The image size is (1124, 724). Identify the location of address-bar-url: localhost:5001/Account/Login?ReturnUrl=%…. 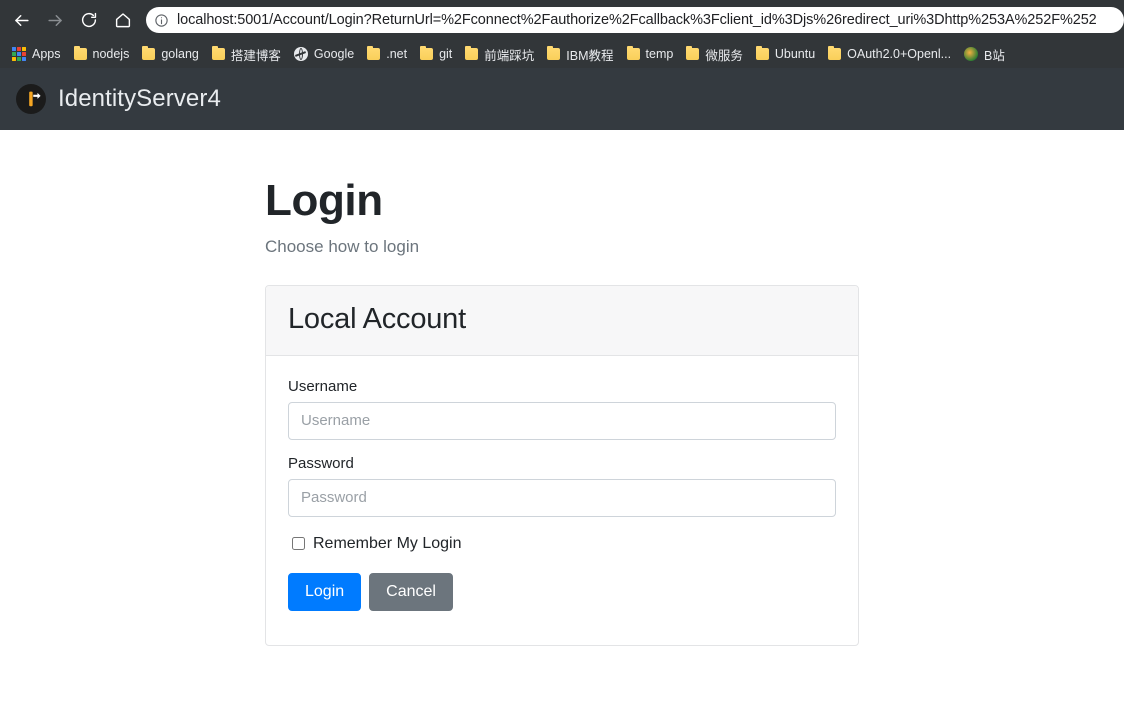
(637, 20).